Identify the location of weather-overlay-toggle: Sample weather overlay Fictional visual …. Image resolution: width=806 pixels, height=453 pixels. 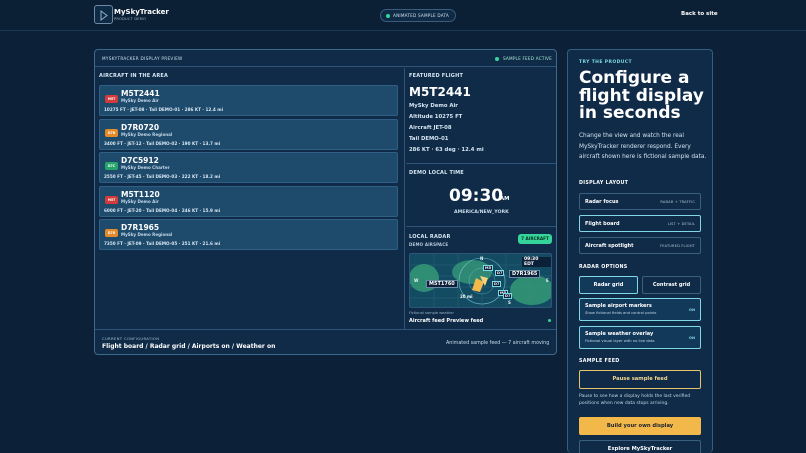
(640, 337).